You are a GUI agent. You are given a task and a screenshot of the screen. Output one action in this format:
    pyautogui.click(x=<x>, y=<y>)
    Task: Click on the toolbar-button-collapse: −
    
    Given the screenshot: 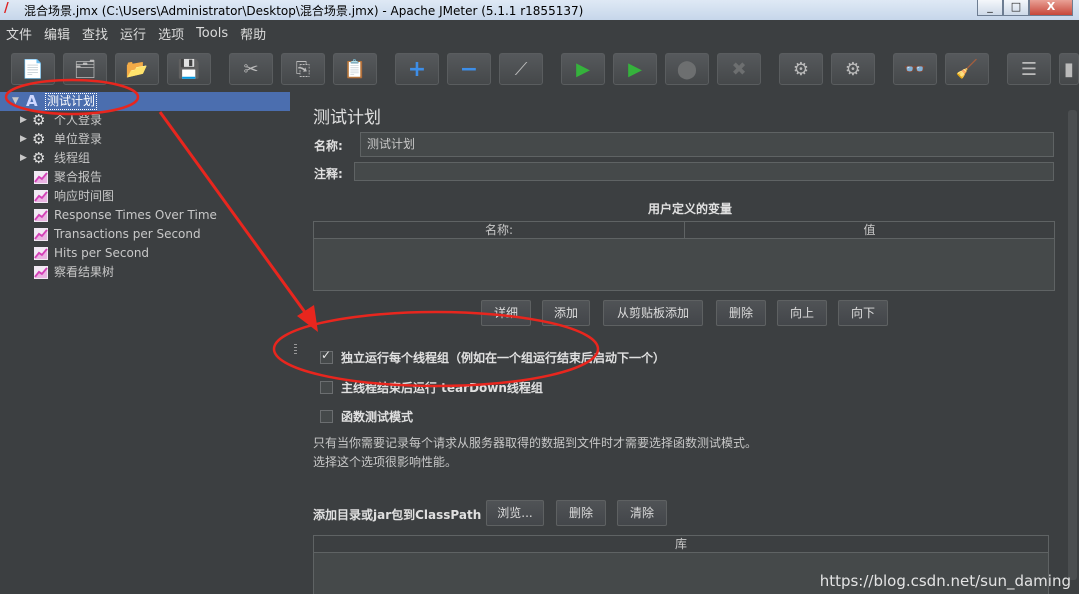 What is the action you would take?
    pyautogui.click(x=469, y=69)
    